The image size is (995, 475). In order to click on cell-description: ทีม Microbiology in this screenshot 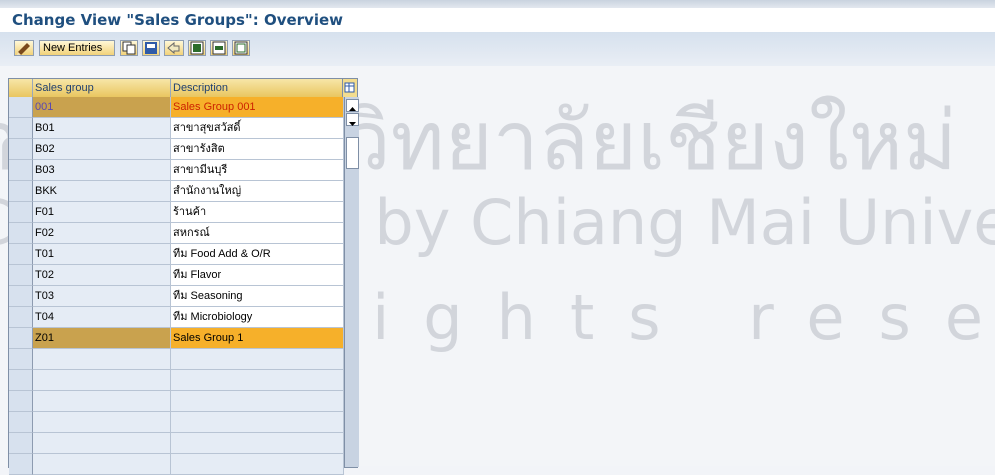, I will do `click(257, 317)`.